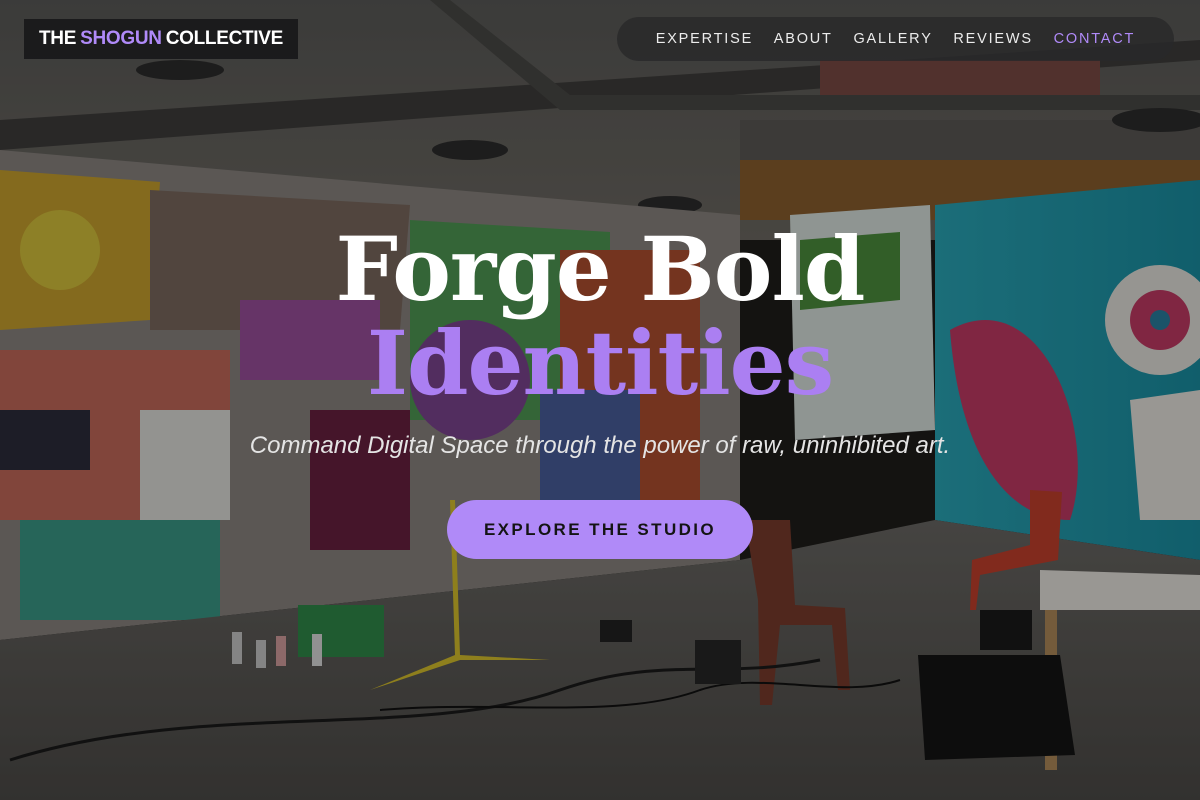  I want to click on brand-prefix: THE, so click(57, 38).